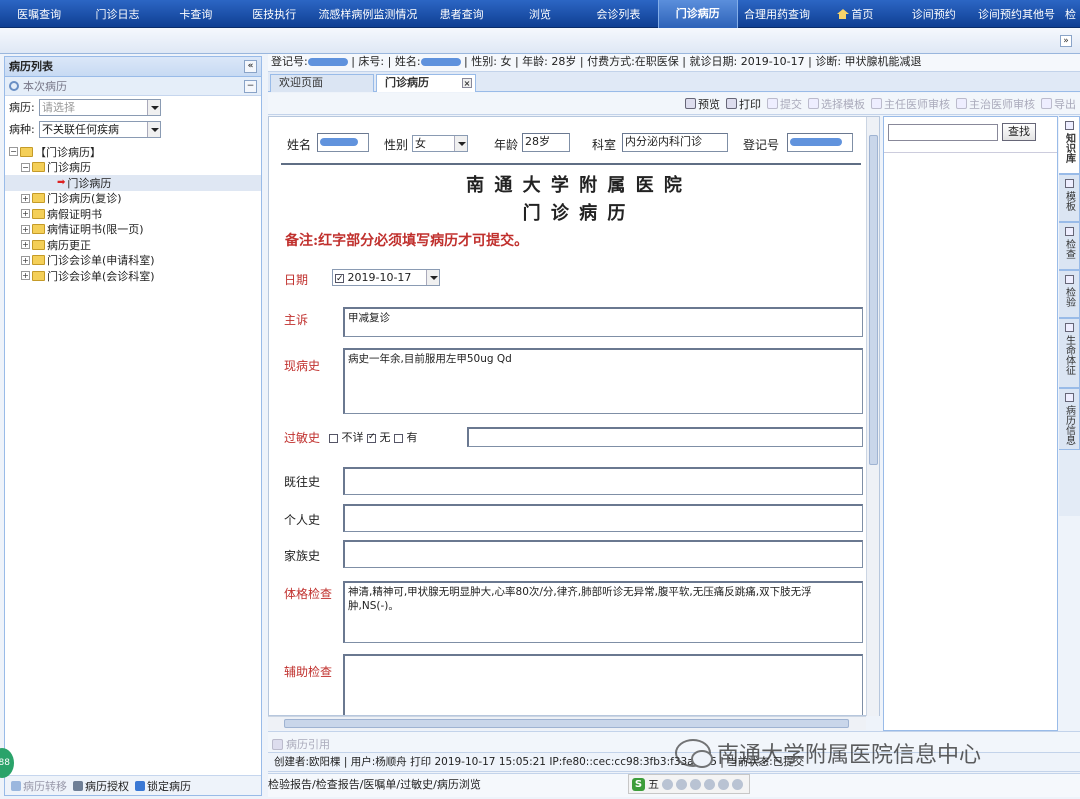  Describe the element at coordinates (133, 261) in the screenshot. I see `tree-node: + 门诊会诊单(申请科室)` at that location.